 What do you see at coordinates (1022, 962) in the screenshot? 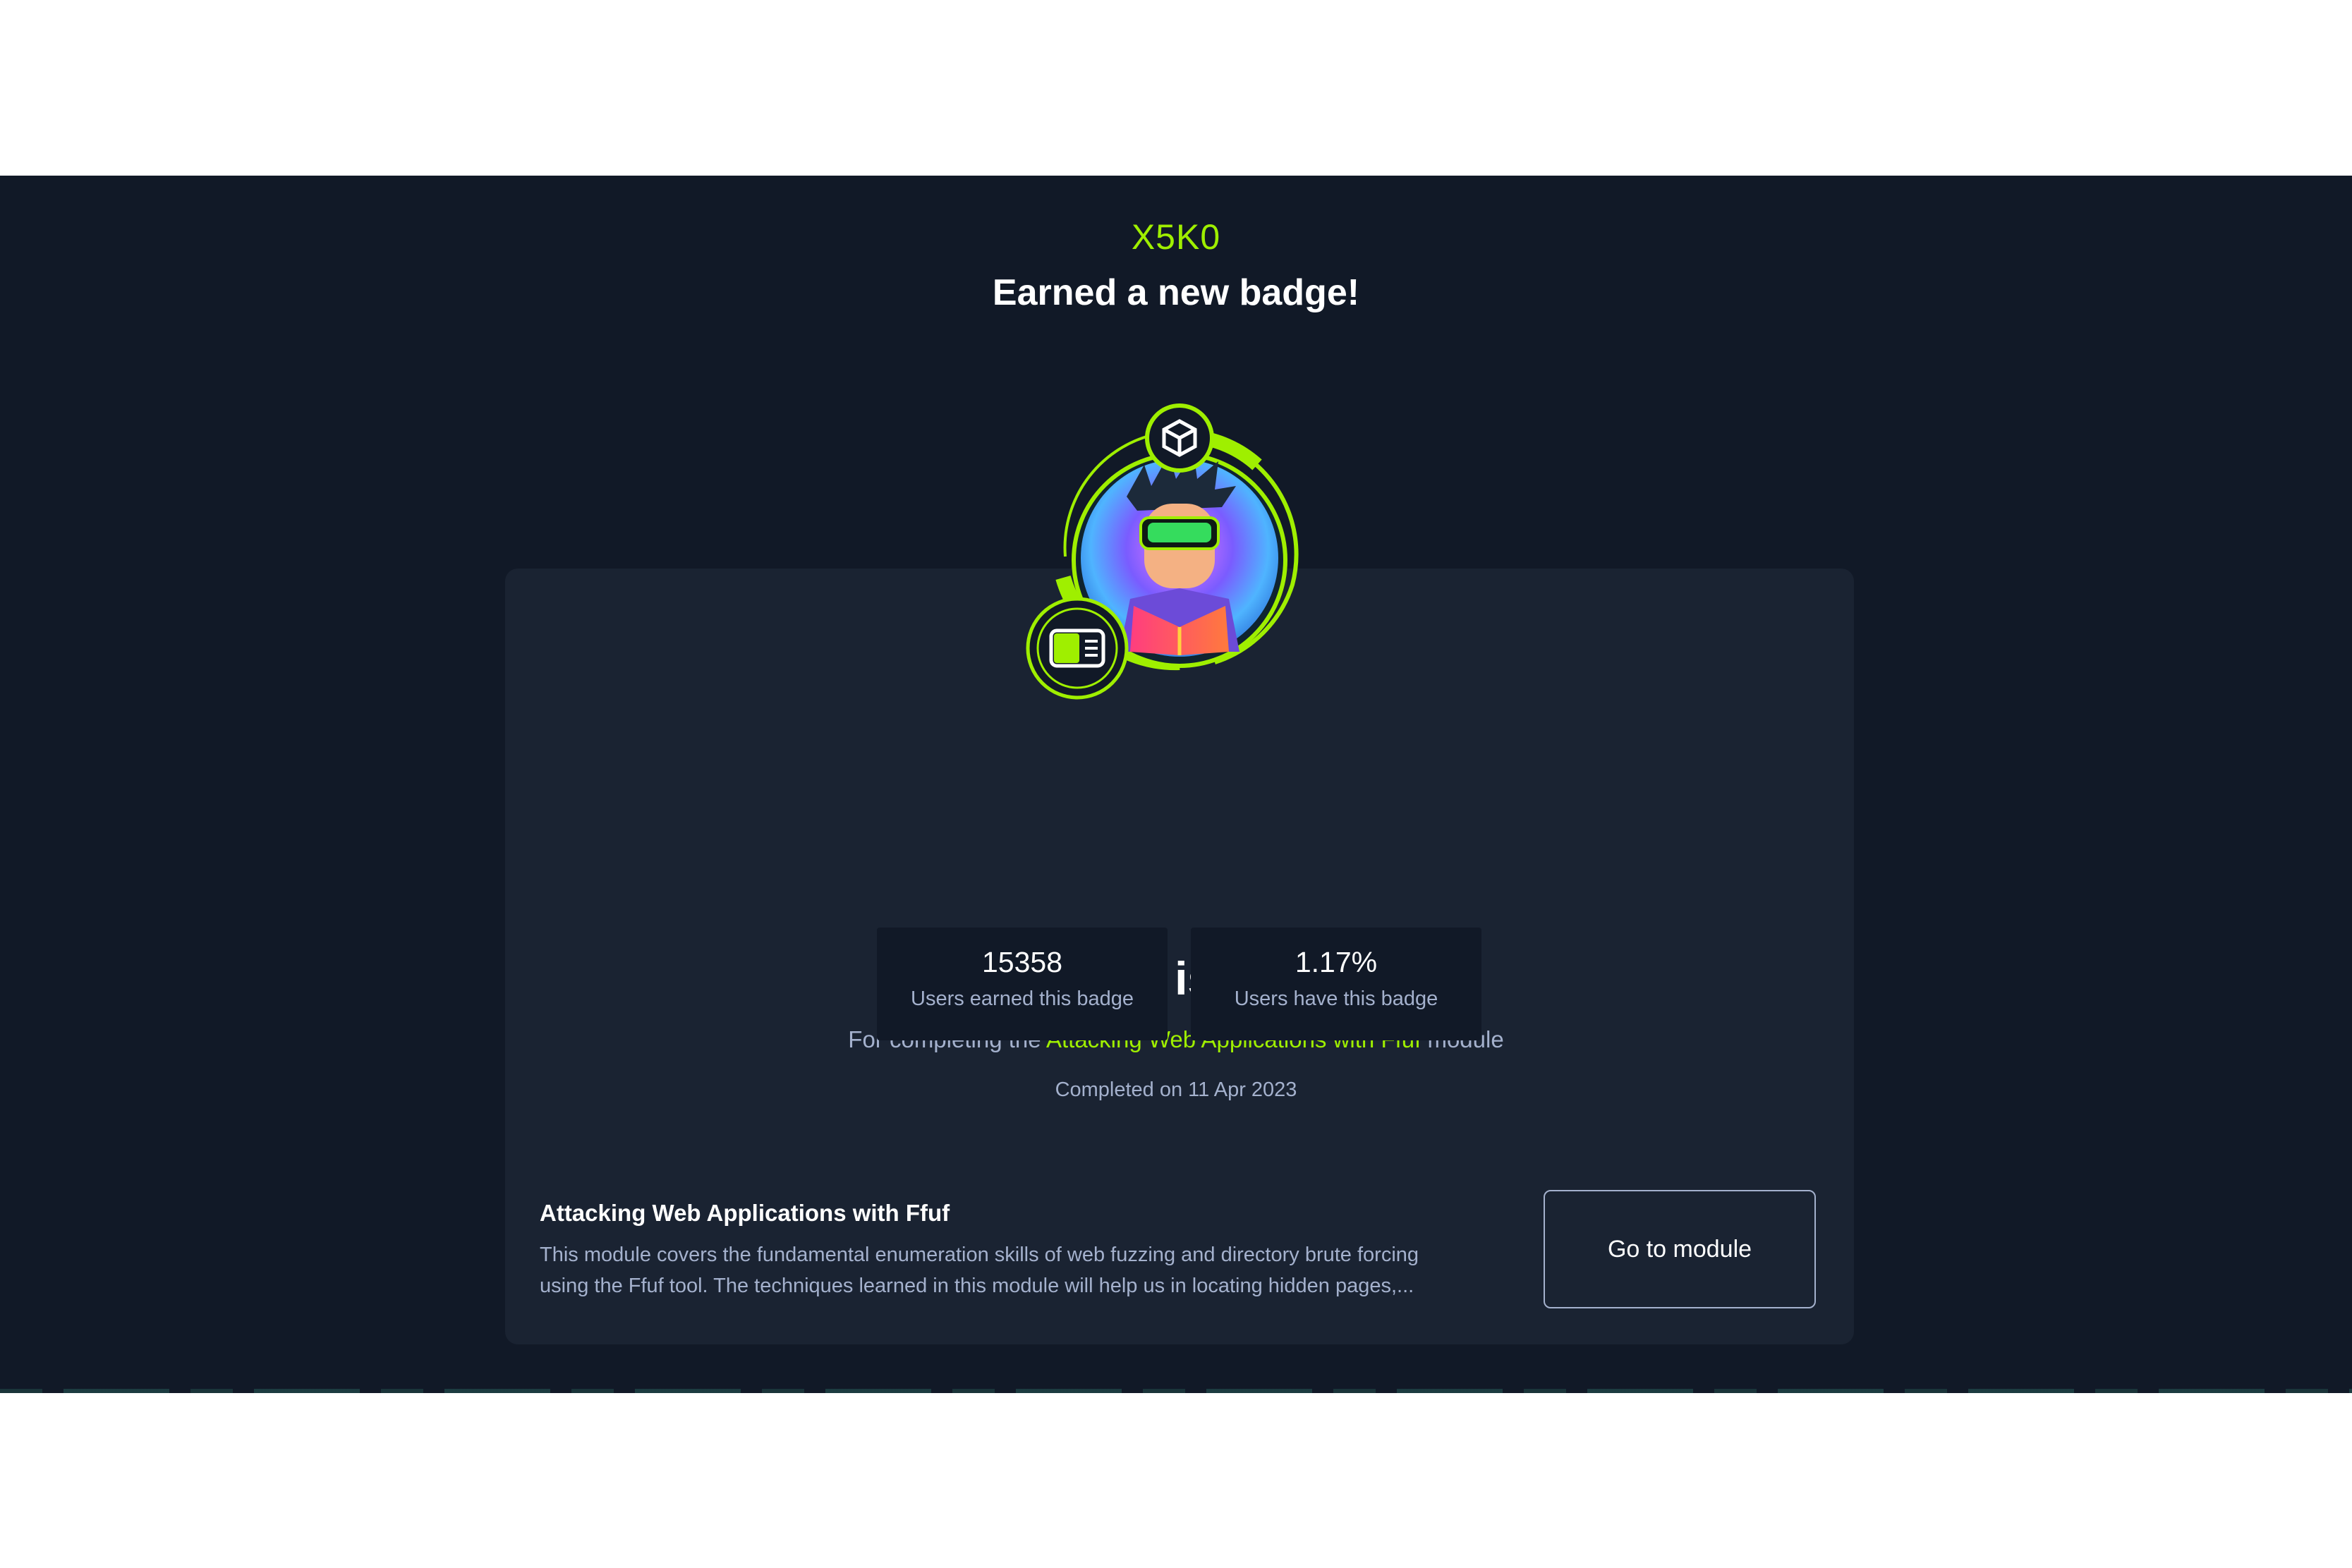
I see `stat-value: 15358` at bounding box center [1022, 962].